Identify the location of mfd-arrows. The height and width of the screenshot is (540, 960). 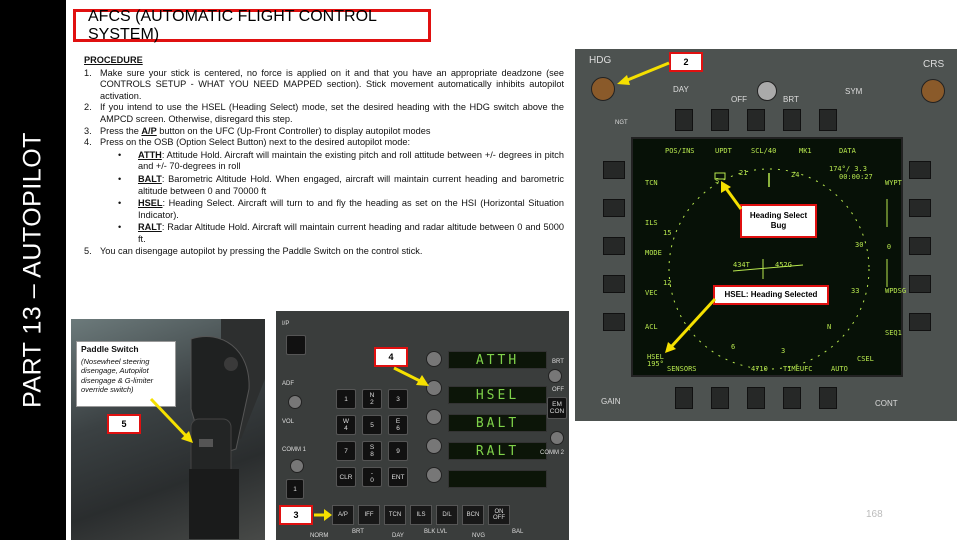
(680, 207).